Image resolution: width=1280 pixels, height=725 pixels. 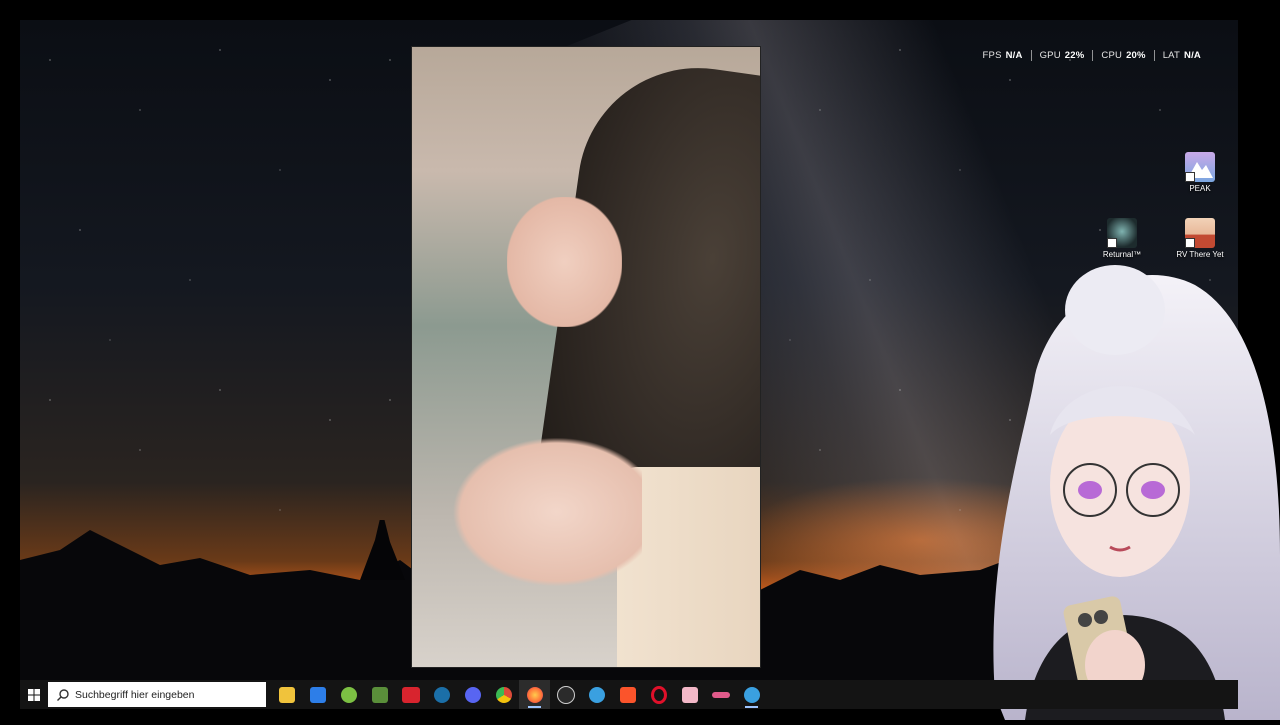 I want to click on lat-readout: LAT N/A, so click(x=1178, y=55).